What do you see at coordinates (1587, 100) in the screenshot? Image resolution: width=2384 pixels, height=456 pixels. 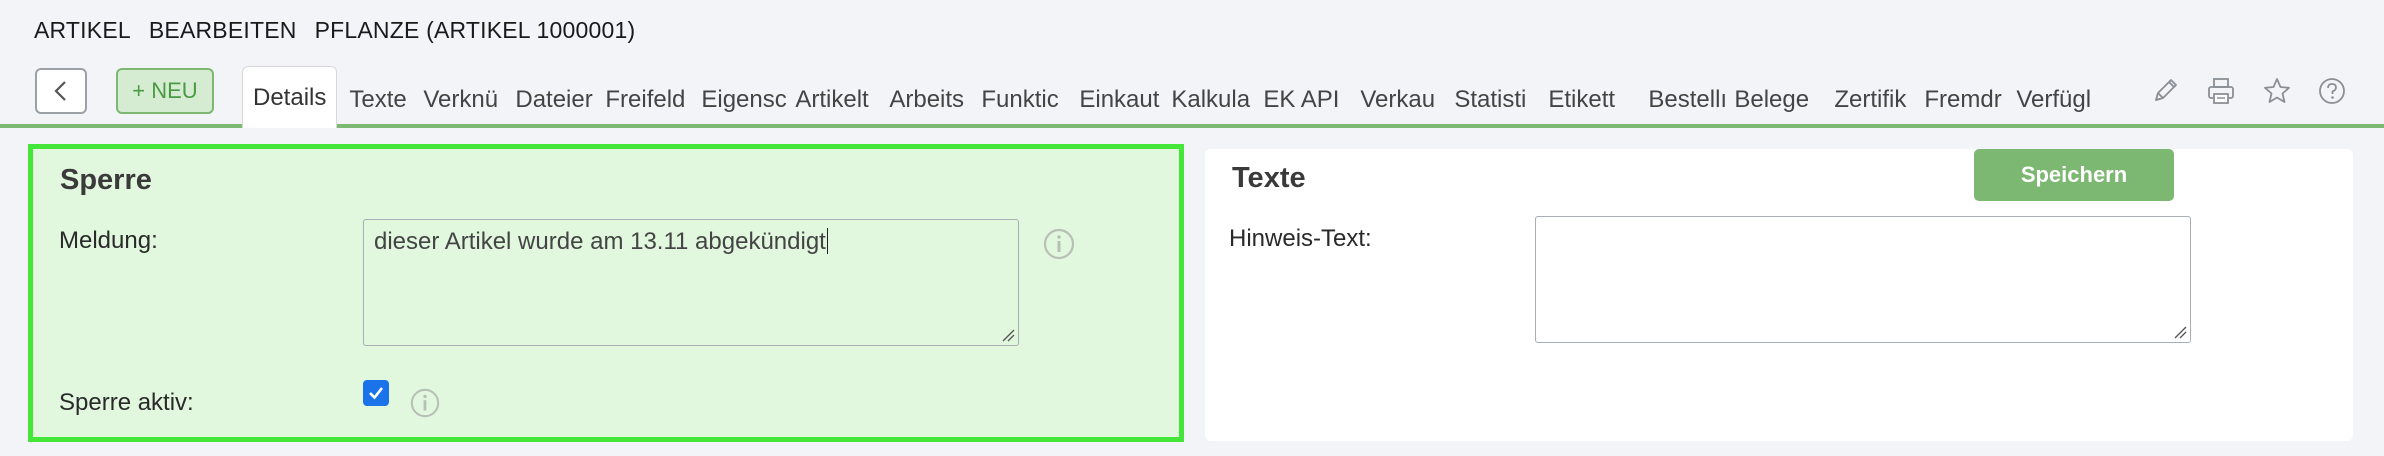 I see `tab-etiketten: Etikett` at bounding box center [1587, 100].